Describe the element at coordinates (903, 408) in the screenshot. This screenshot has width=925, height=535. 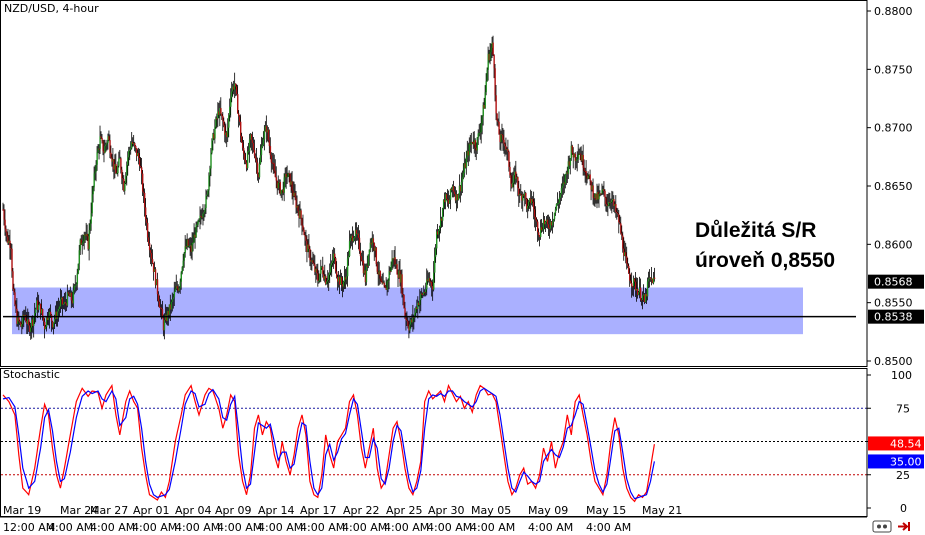
I see `stochastic-tick-label: 75` at that location.